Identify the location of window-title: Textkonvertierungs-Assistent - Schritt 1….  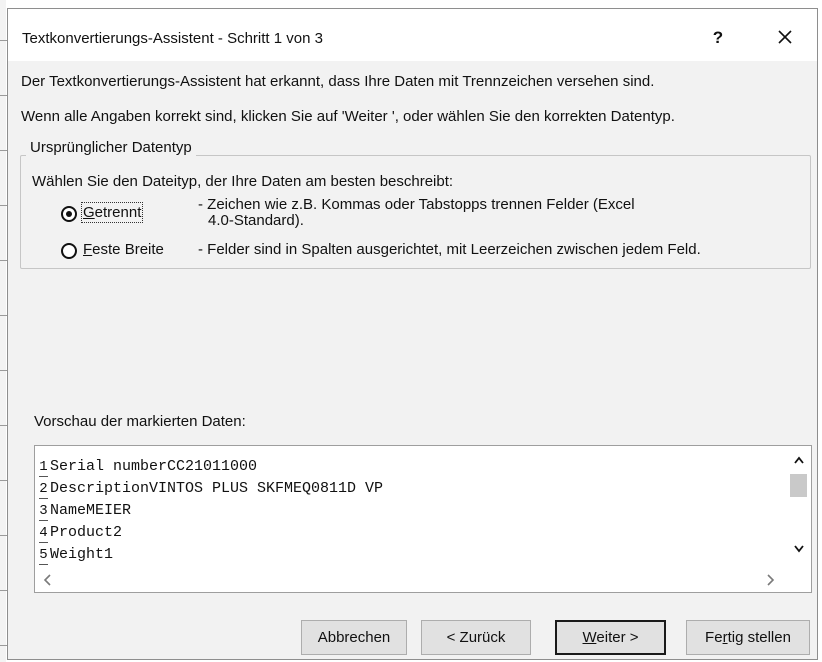
(172, 38).